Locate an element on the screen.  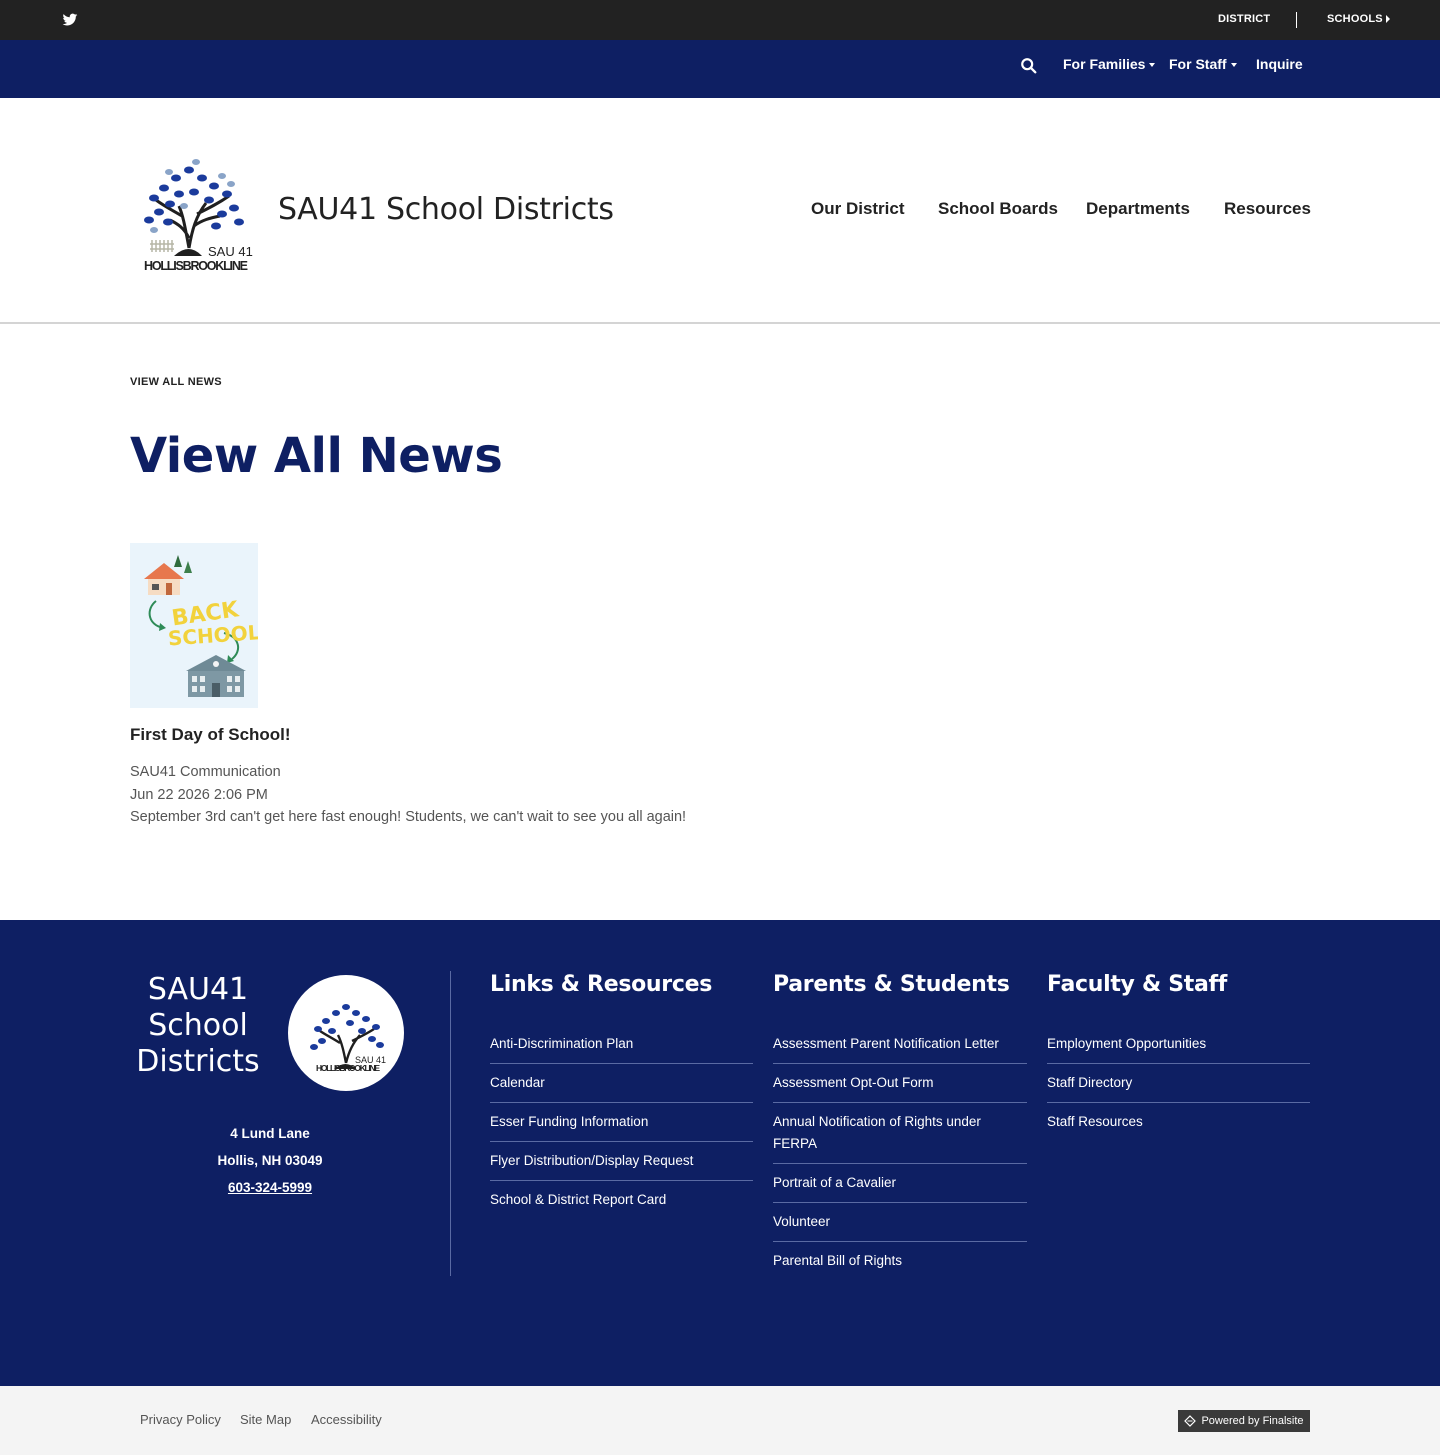
footer-link: Assessment Parent Notification Letter is located at coordinates (900, 1044).